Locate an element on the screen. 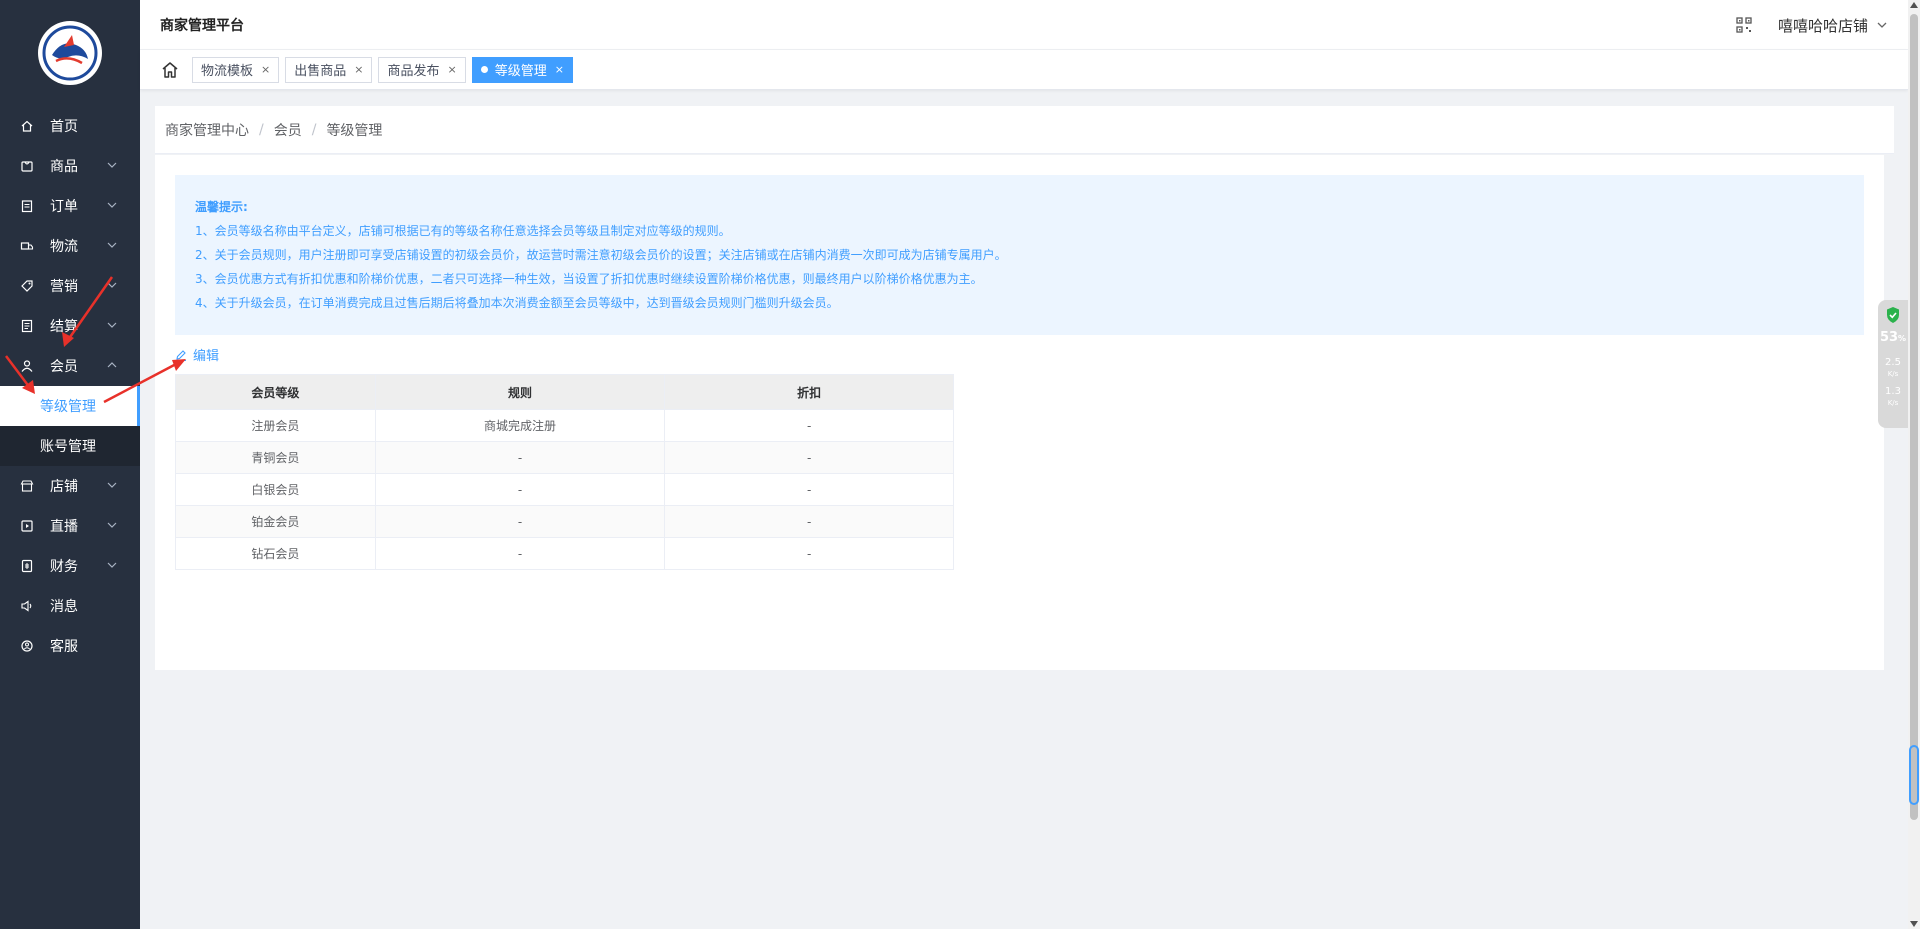  sidebar-item-label: 店铺 is located at coordinates (64, 487).